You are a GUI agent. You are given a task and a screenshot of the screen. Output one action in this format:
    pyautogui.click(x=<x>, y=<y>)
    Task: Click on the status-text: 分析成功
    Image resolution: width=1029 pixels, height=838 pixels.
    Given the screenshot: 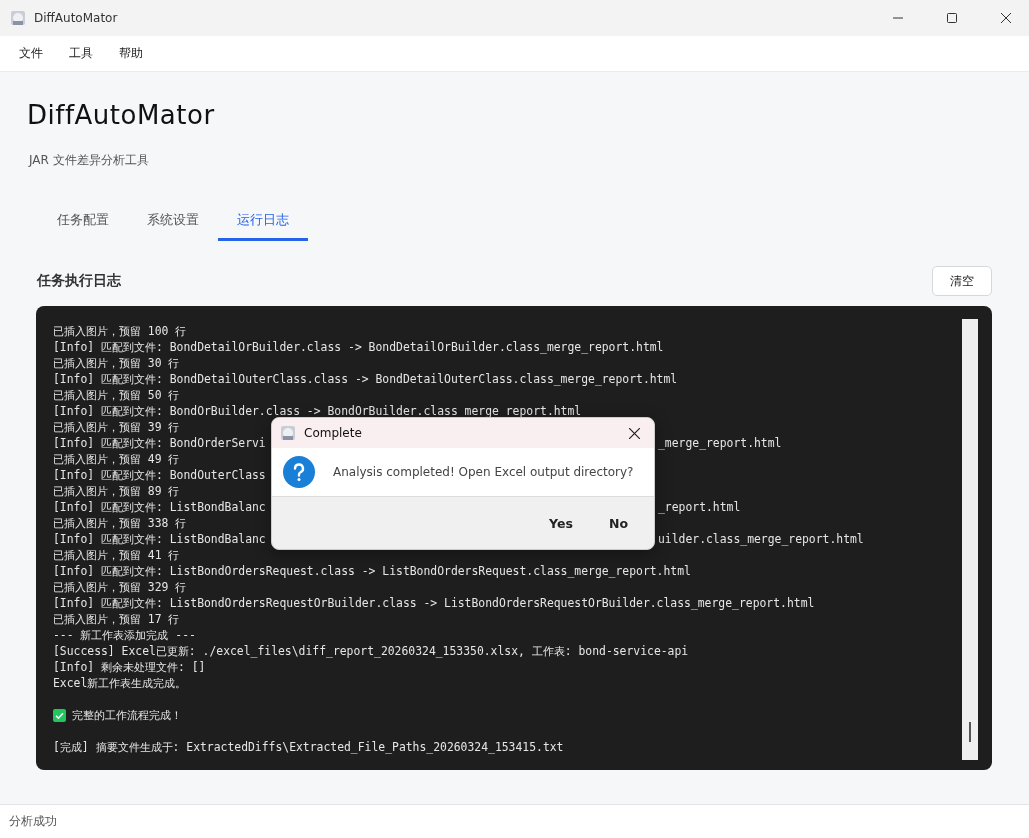 What is the action you would take?
    pyautogui.click(x=514, y=821)
    